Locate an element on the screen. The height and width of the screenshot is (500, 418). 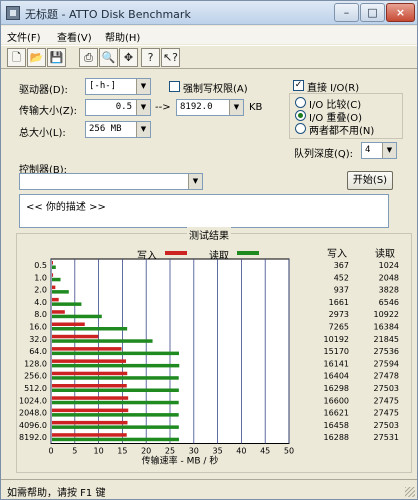
y-tick-label: 32.0 is located at coordinates (38, 339).